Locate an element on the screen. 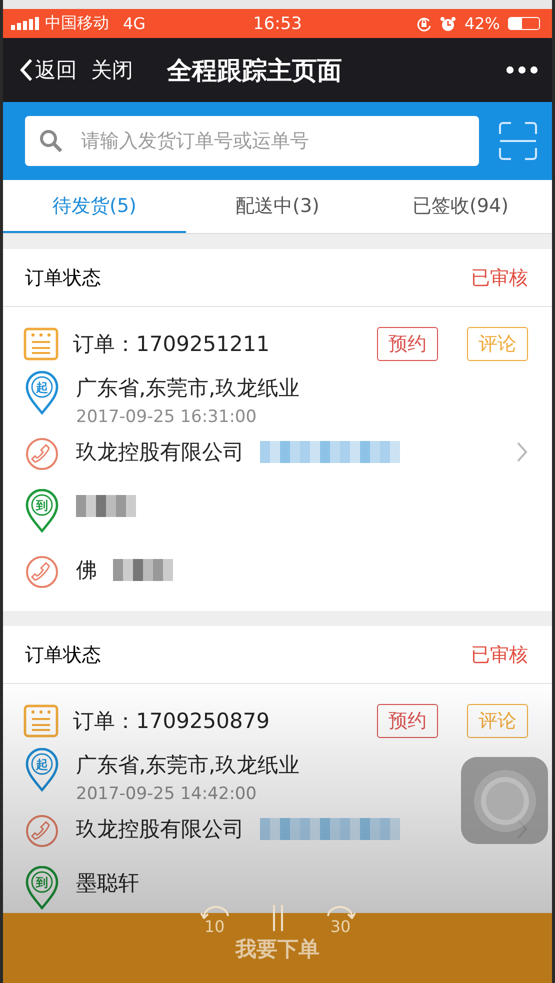 Image resolution: width=555 pixels, height=983 pixels. rewind-icon is located at coordinates (215, 912).